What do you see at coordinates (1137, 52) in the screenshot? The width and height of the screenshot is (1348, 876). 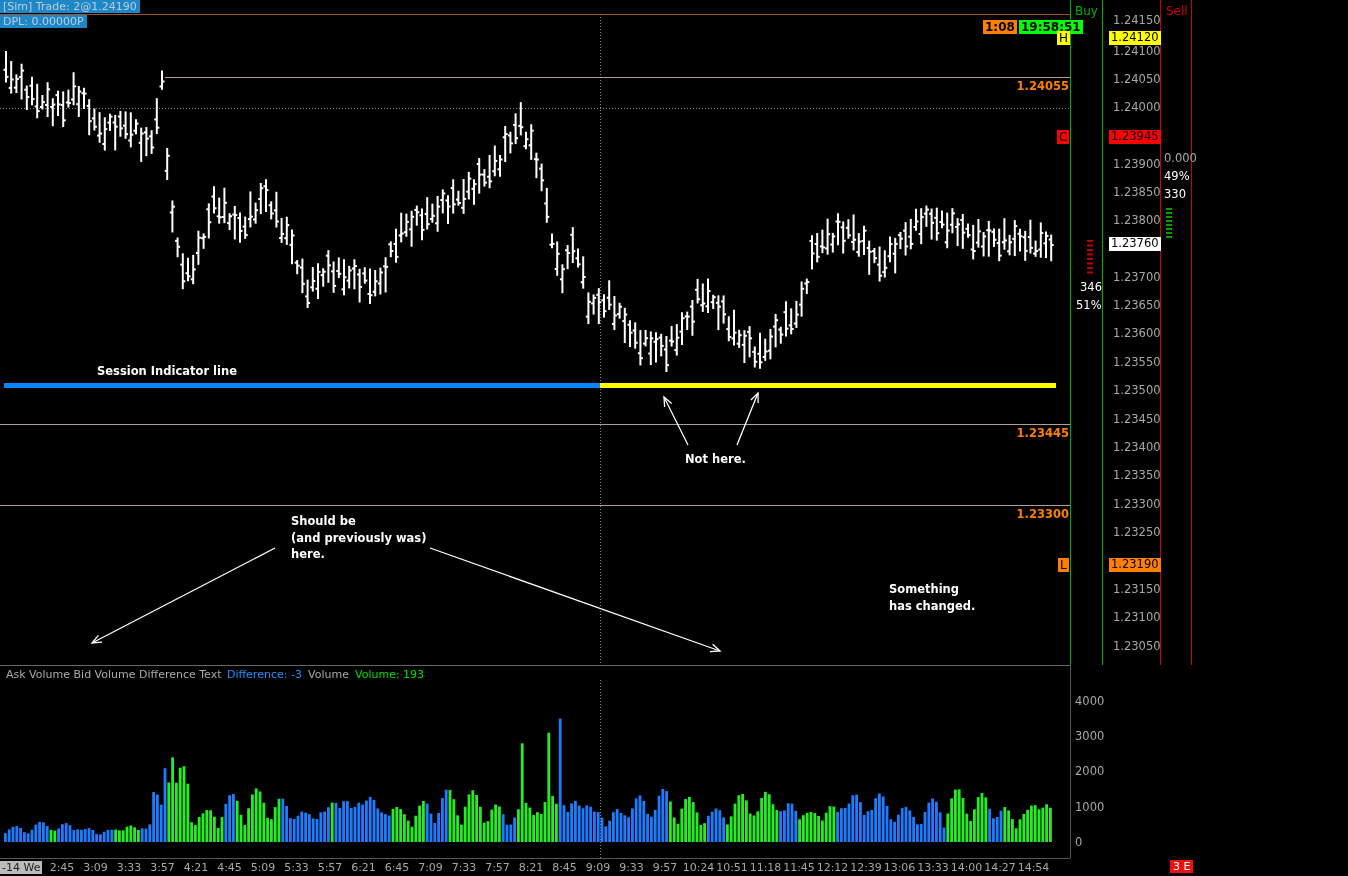 I see `price-axis-label: 1.24100` at bounding box center [1137, 52].